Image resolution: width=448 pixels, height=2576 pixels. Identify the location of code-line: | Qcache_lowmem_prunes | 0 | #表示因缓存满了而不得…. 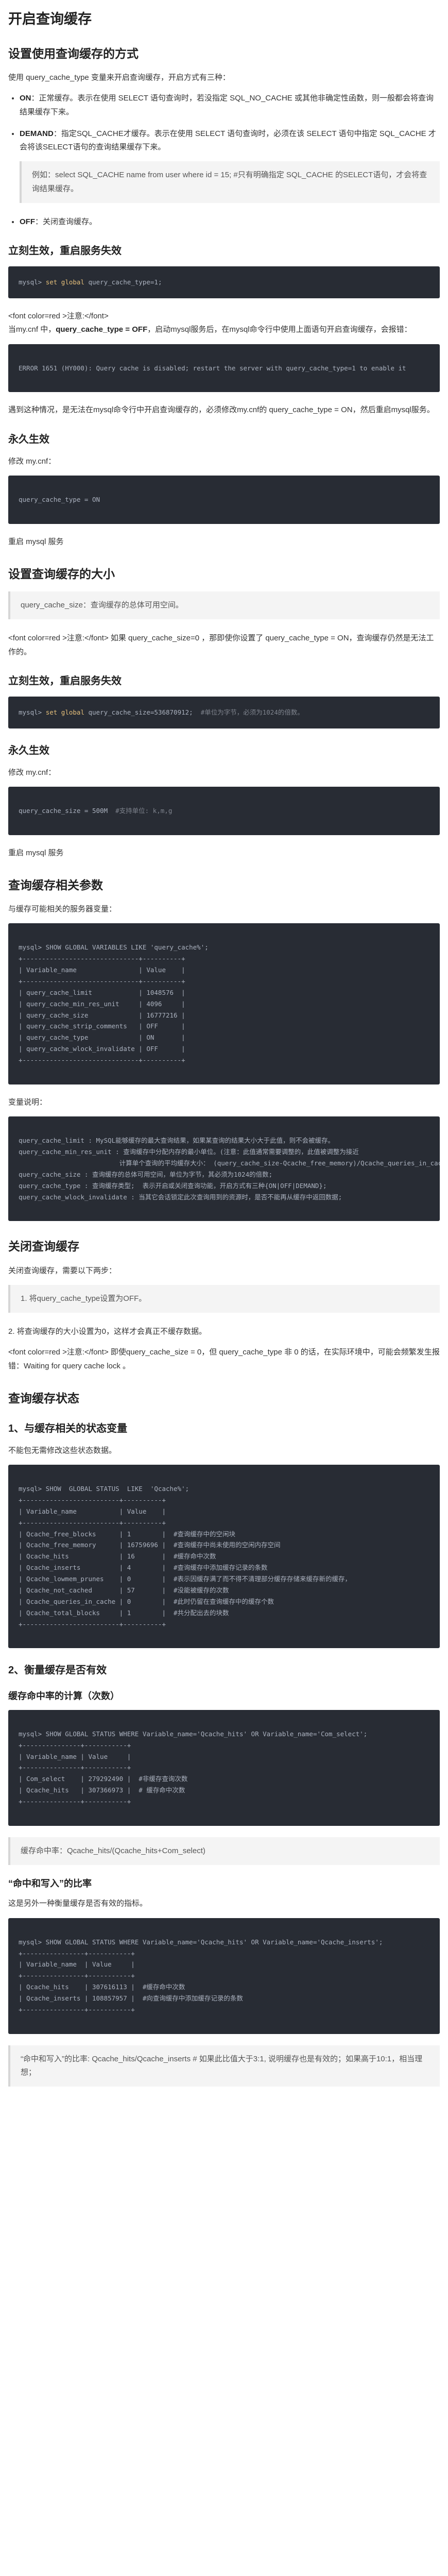
(185, 1579).